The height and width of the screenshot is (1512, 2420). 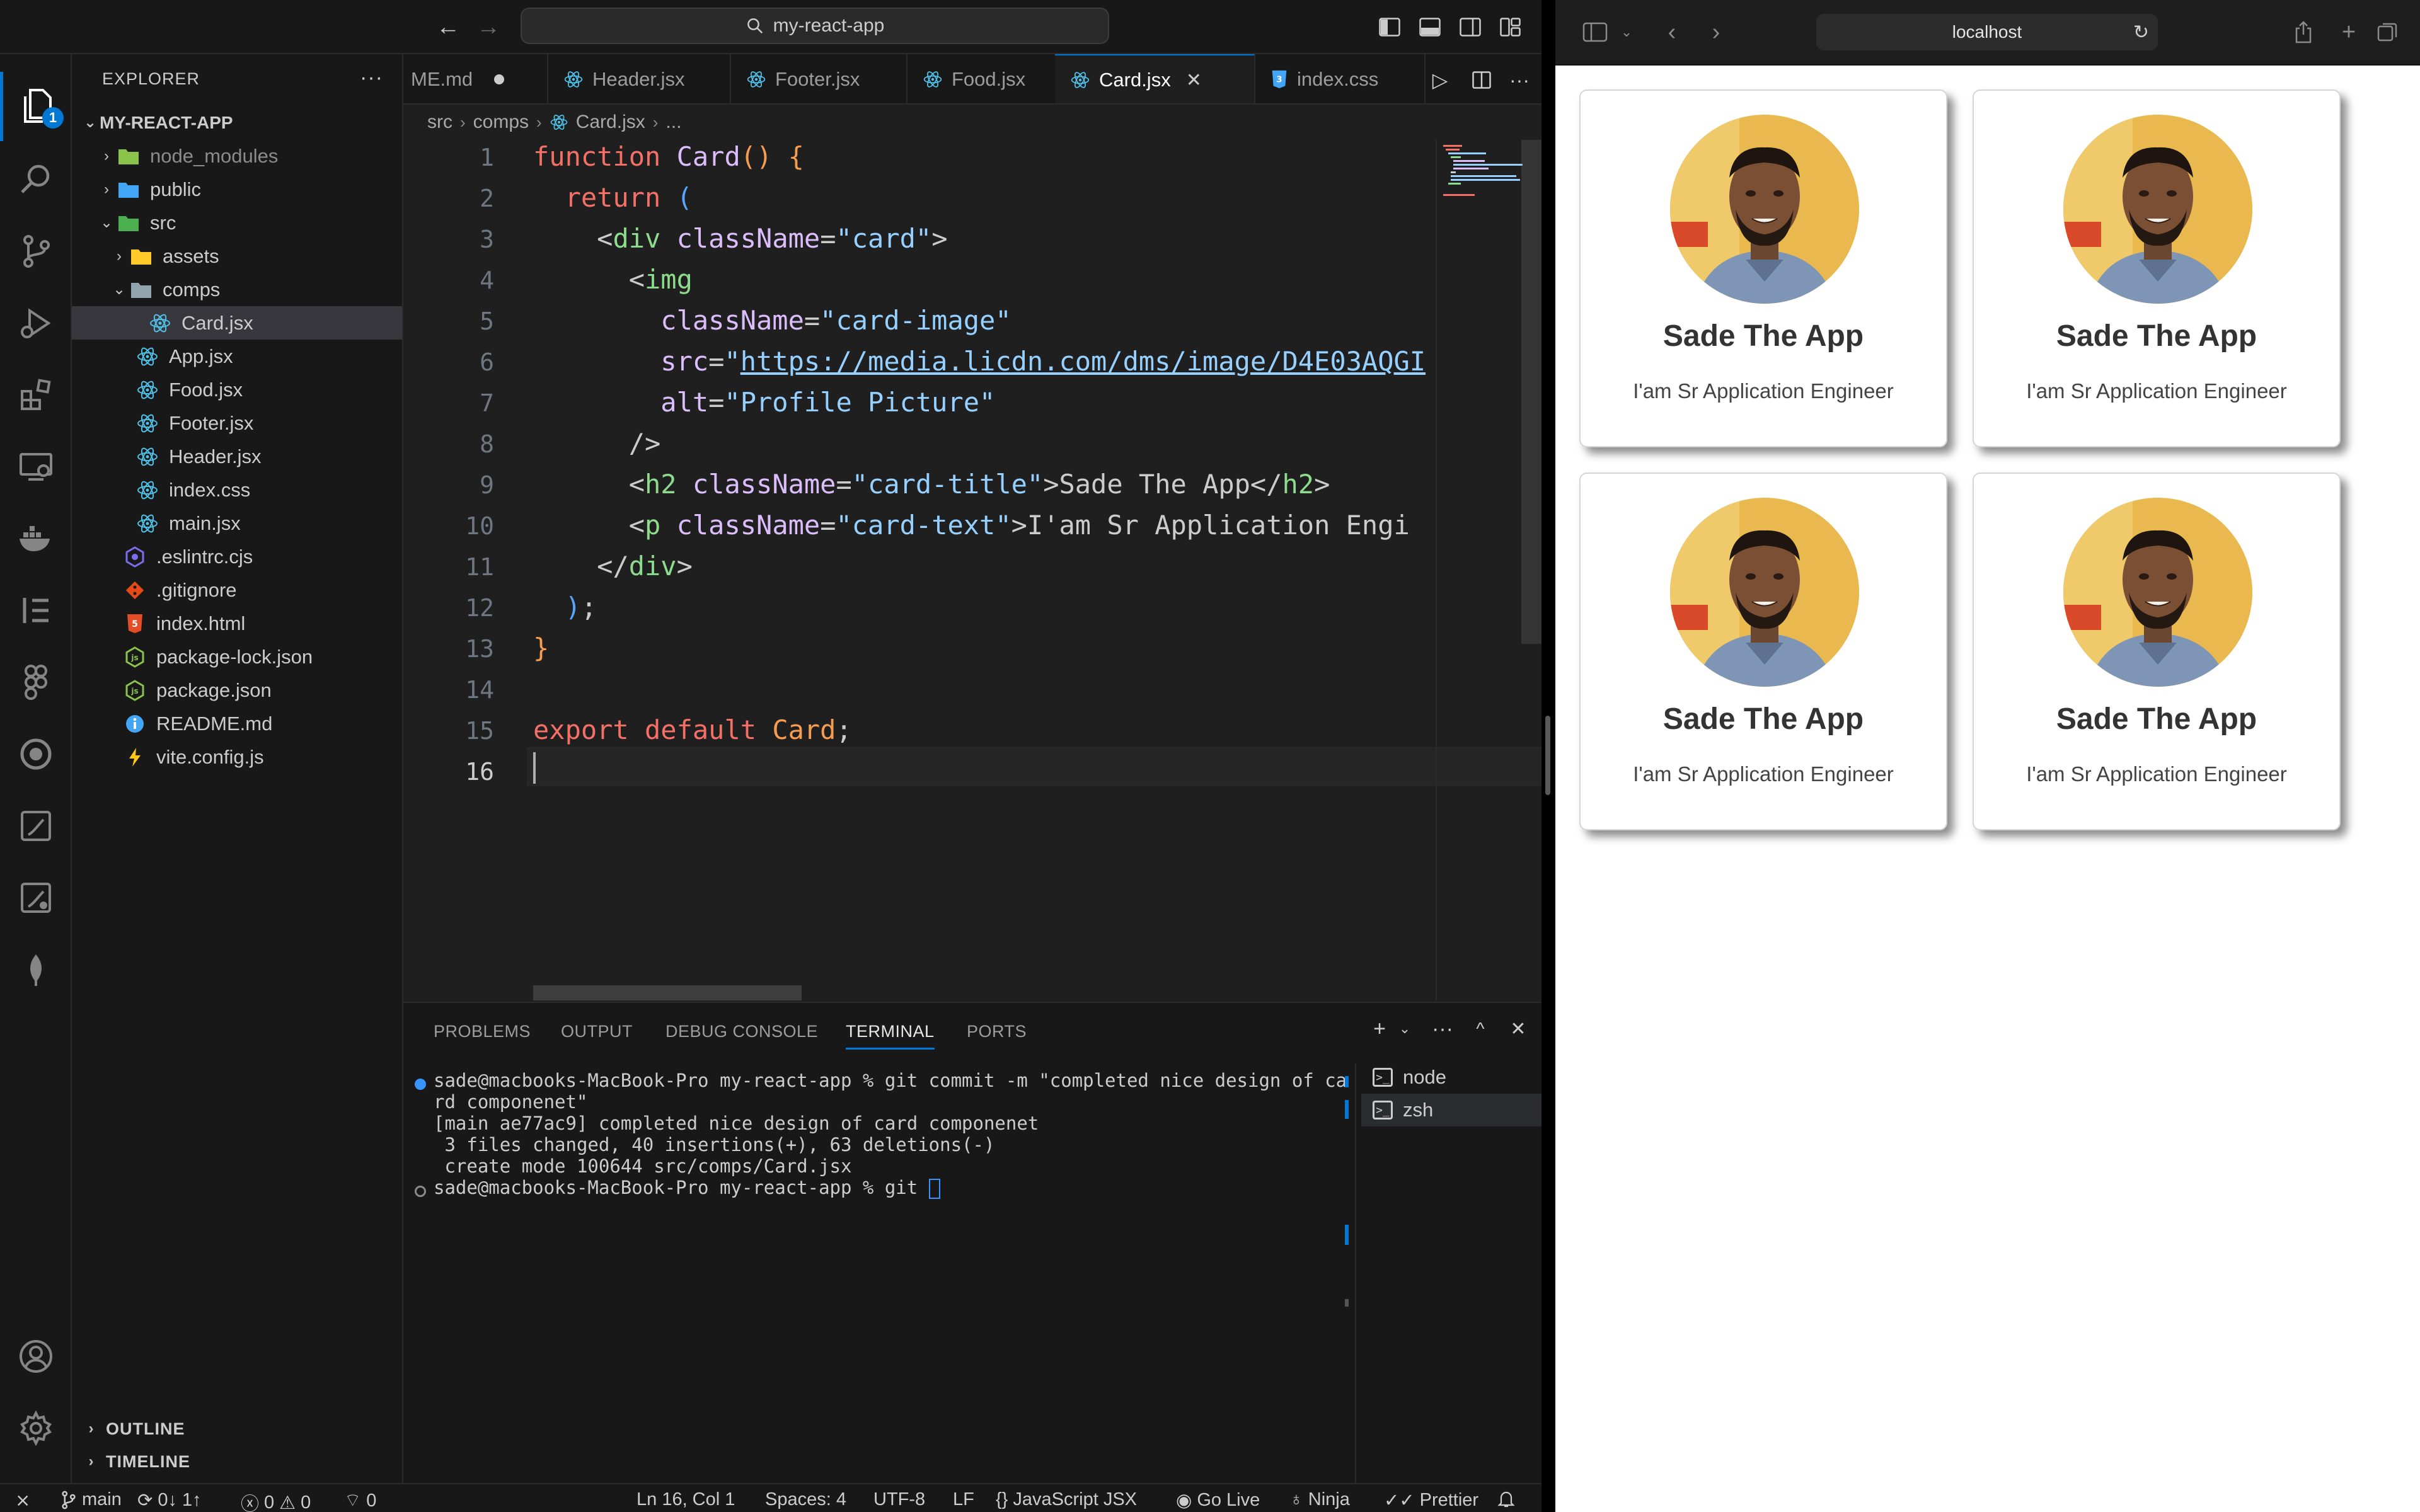 I want to click on customize-layout-icon, so click(x=1510, y=27).